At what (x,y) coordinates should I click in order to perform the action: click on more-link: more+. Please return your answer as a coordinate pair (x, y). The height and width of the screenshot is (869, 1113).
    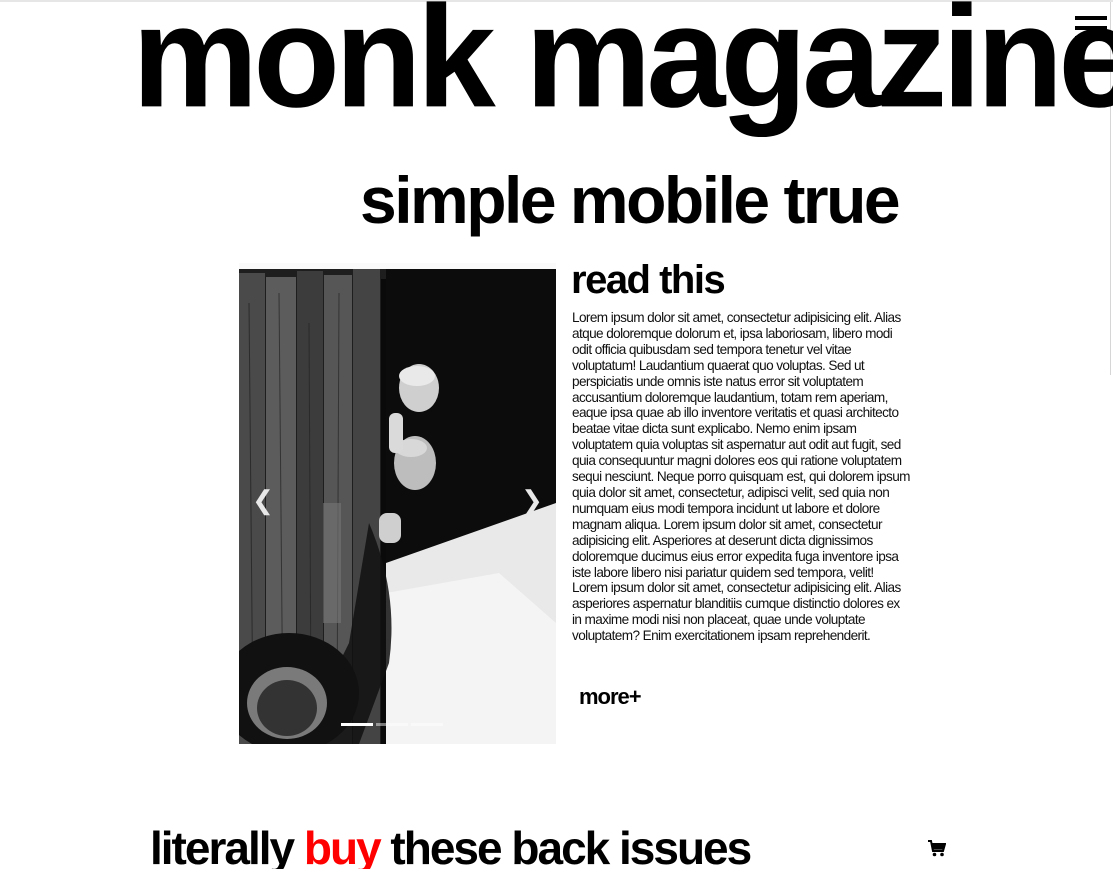
    Looking at the image, I should click on (610, 697).